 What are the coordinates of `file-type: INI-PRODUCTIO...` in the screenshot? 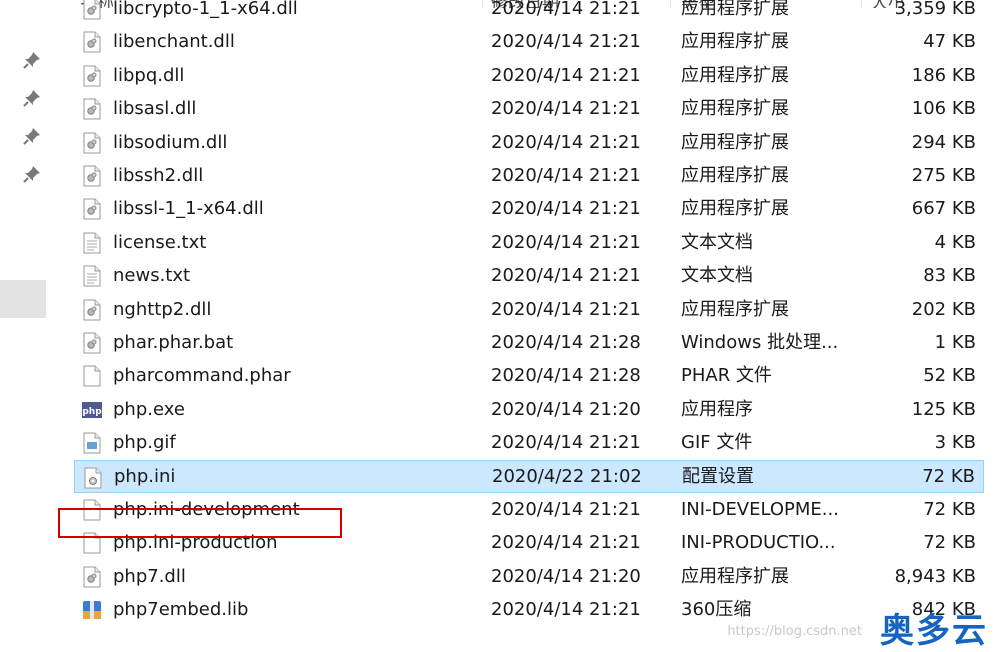 It's located at (758, 543).